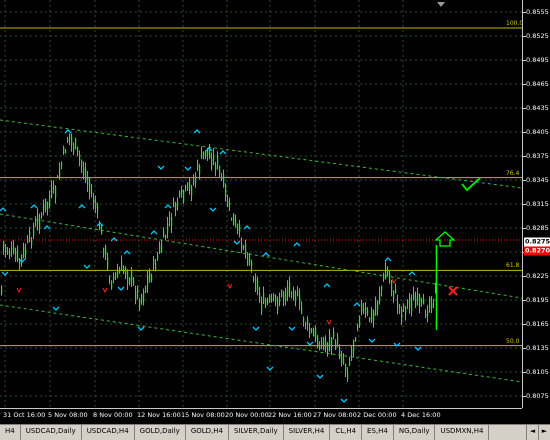 The height and width of the screenshot is (440, 550). Describe the element at coordinates (207, 432) in the screenshot. I see `chart-tab: GOLD,H4` at that location.